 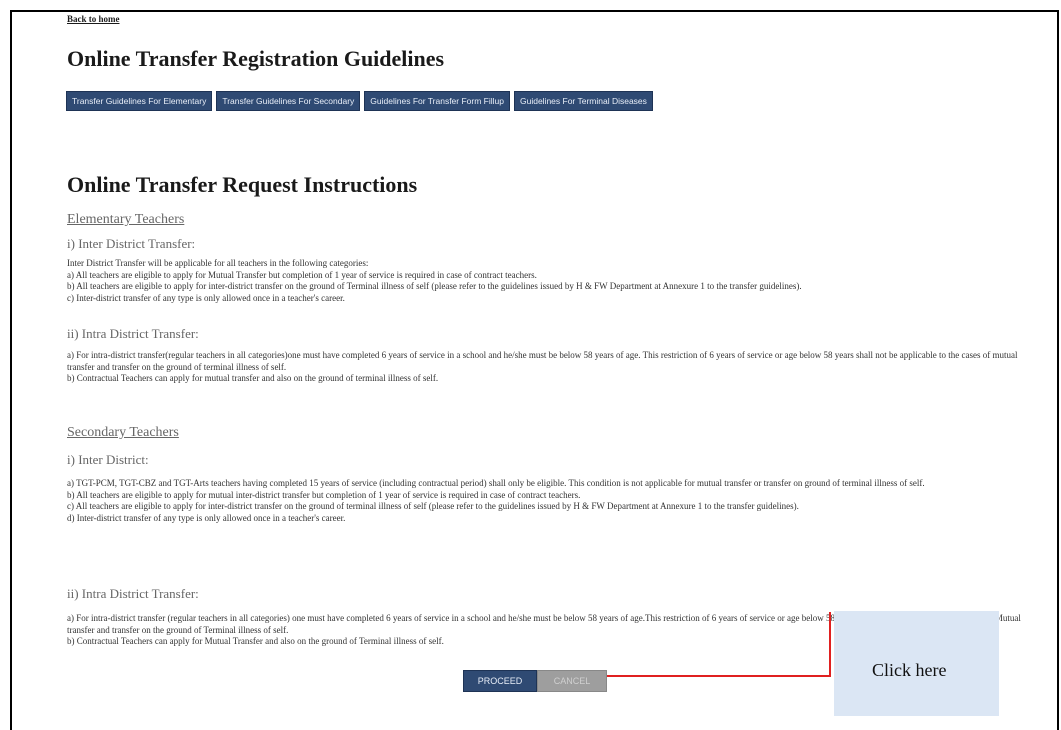 I want to click on tab-terminal-diseases-guidelines: Guidelines For Terminal Diseases, so click(x=583, y=101).